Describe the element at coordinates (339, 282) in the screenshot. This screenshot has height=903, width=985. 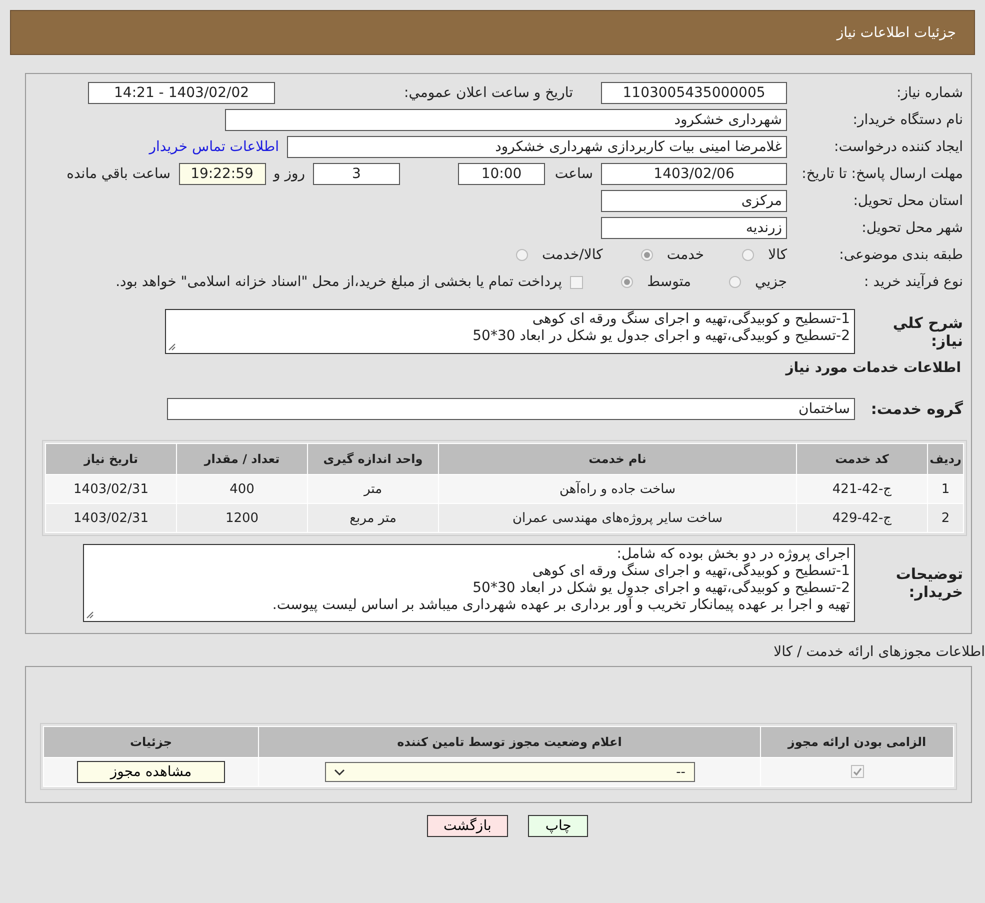
I see `checkbox-label: پرداخت تمام یا بخشی از مبلغ خرید،از محل "اسناد خزانه اسلامی" خواهد بود.` at that location.